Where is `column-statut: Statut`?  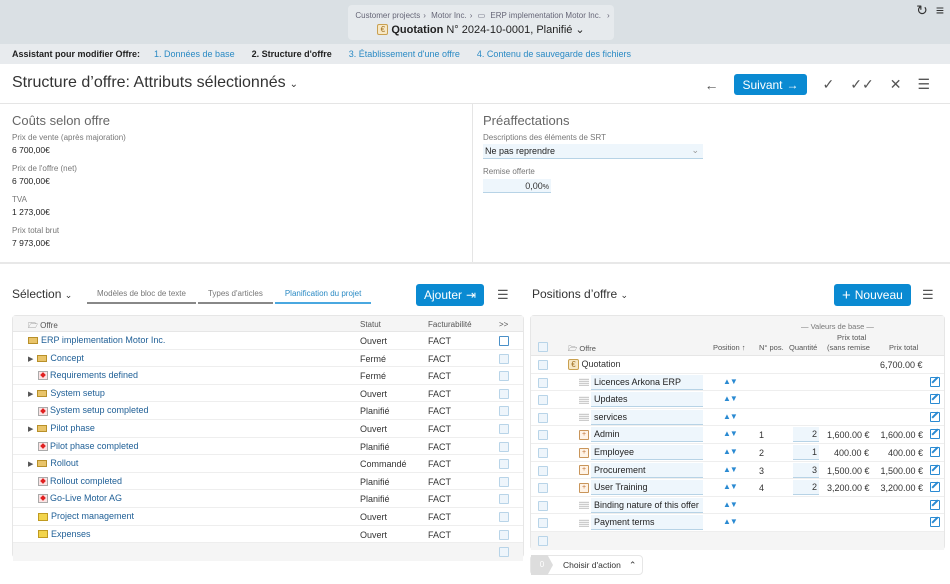 column-statut: Statut is located at coordinates (370, 324).